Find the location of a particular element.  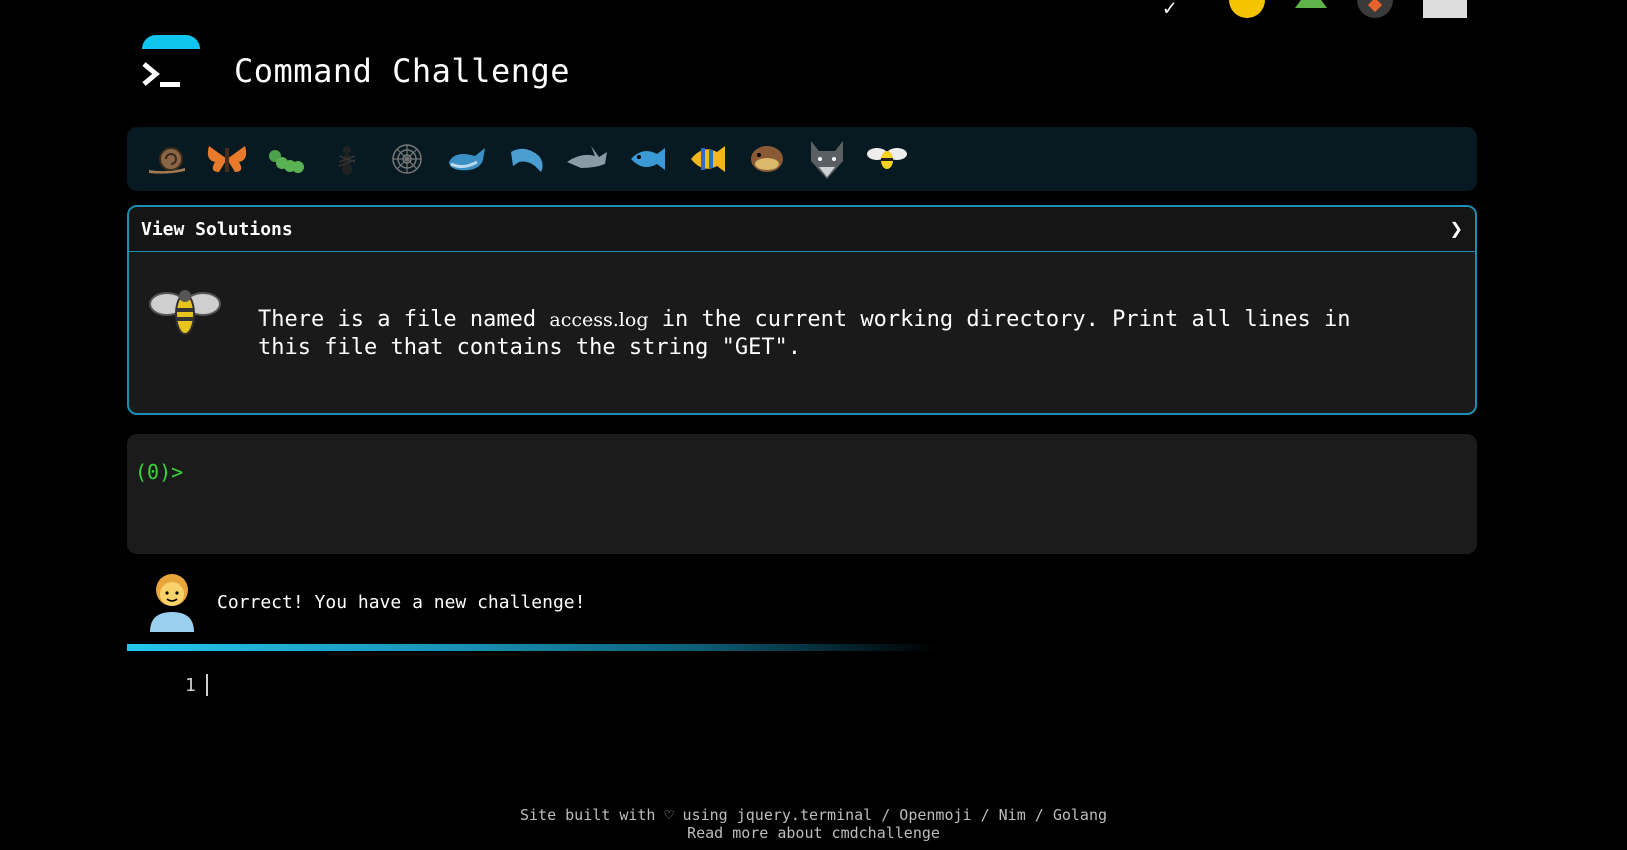

terminal-prompt: (0)> is located at coordinates (159, 472).